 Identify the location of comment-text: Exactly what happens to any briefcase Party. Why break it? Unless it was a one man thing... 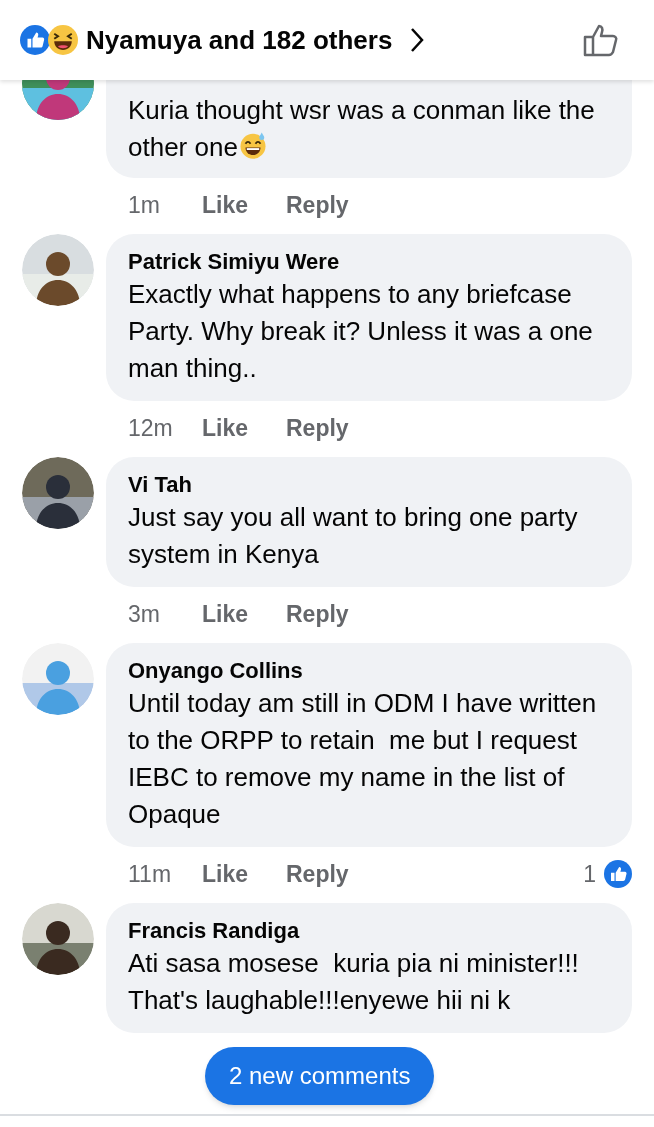
(361, 331).